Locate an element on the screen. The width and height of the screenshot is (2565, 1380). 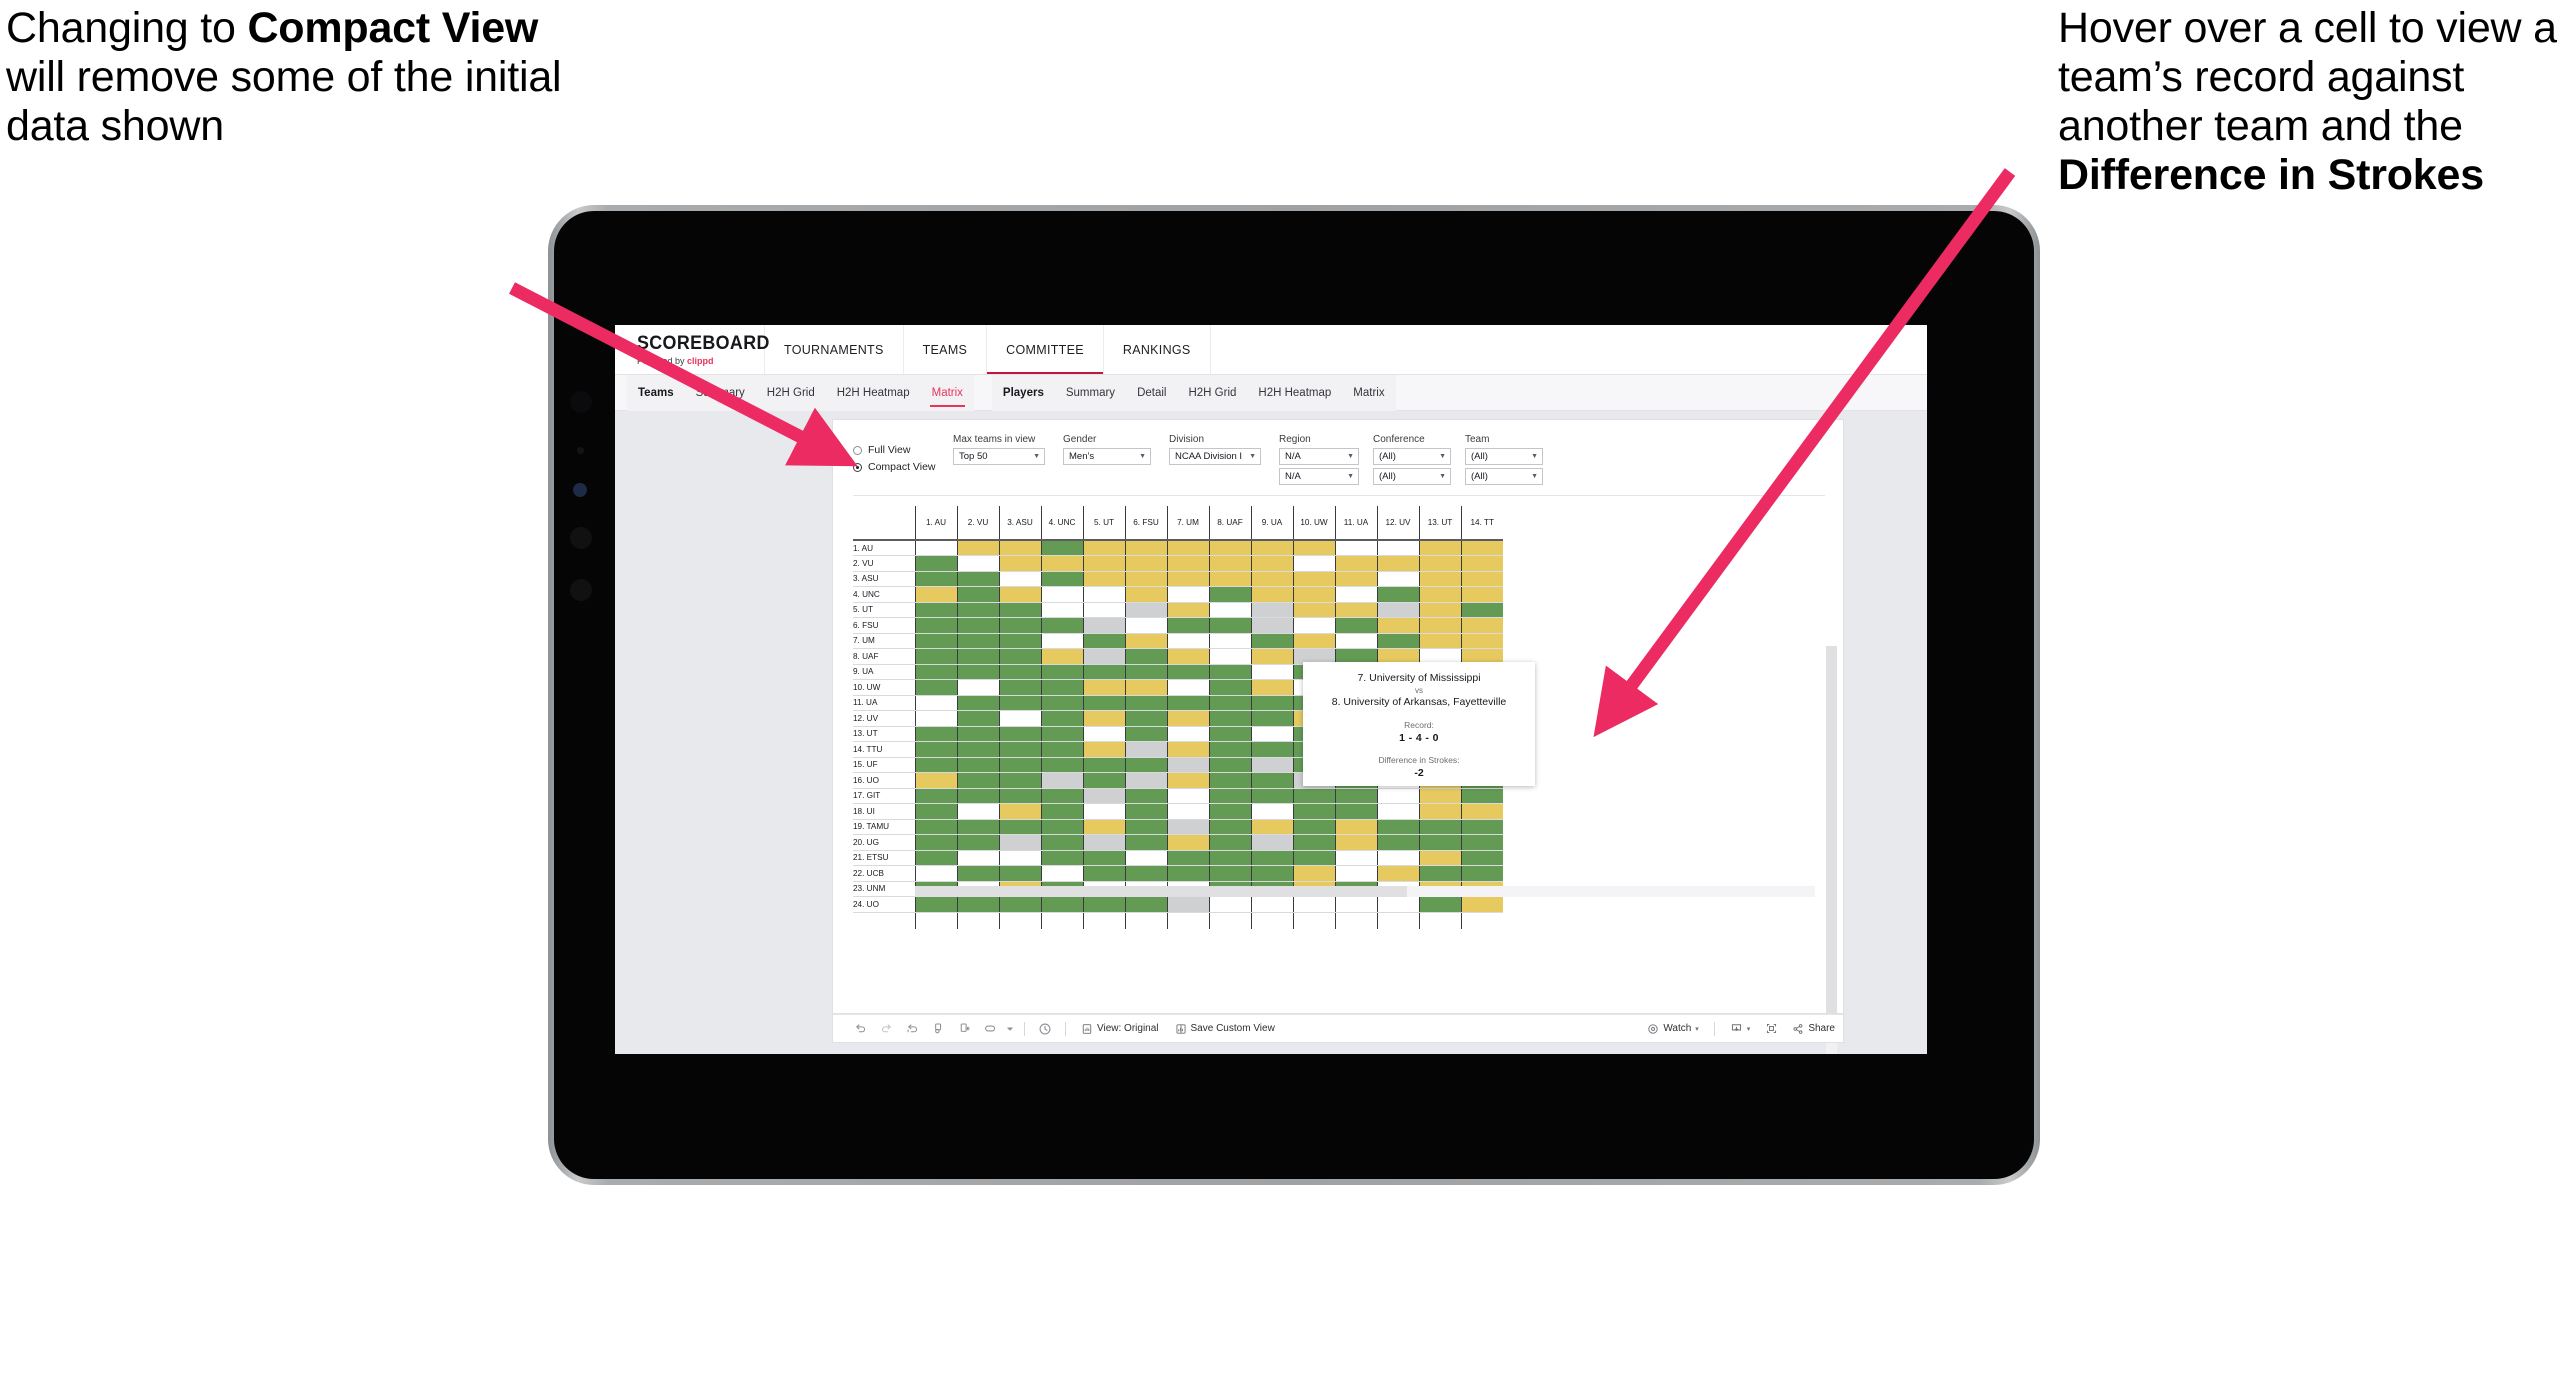
history-icon is located at coordinates (1045, 1029).